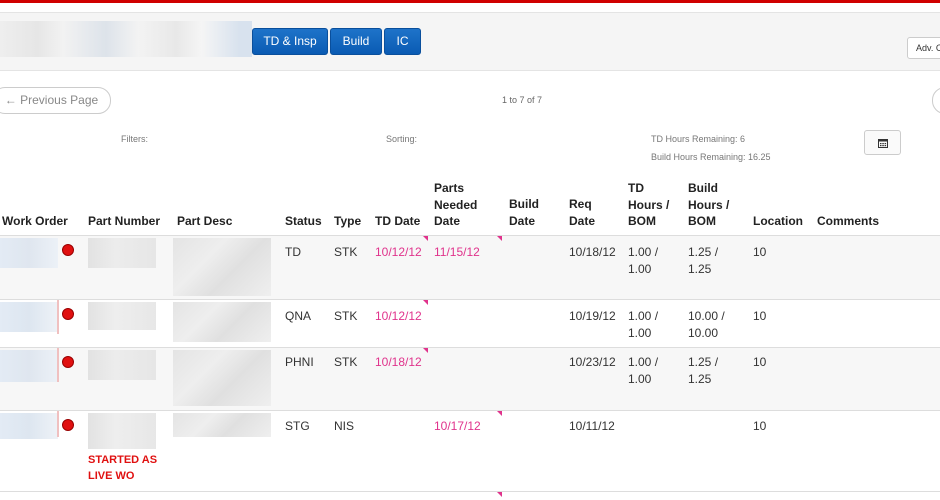 Image resolution: width=940 pixels, height=500 pixels. What do you see at coordinates (470, 41) in the screenshot?
I see `toolbar` at bounding box center [470, 41].